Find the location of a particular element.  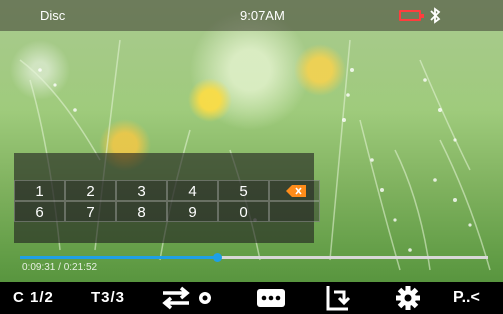

keypad-key-8: 8 is located at coordinates (141, 211).